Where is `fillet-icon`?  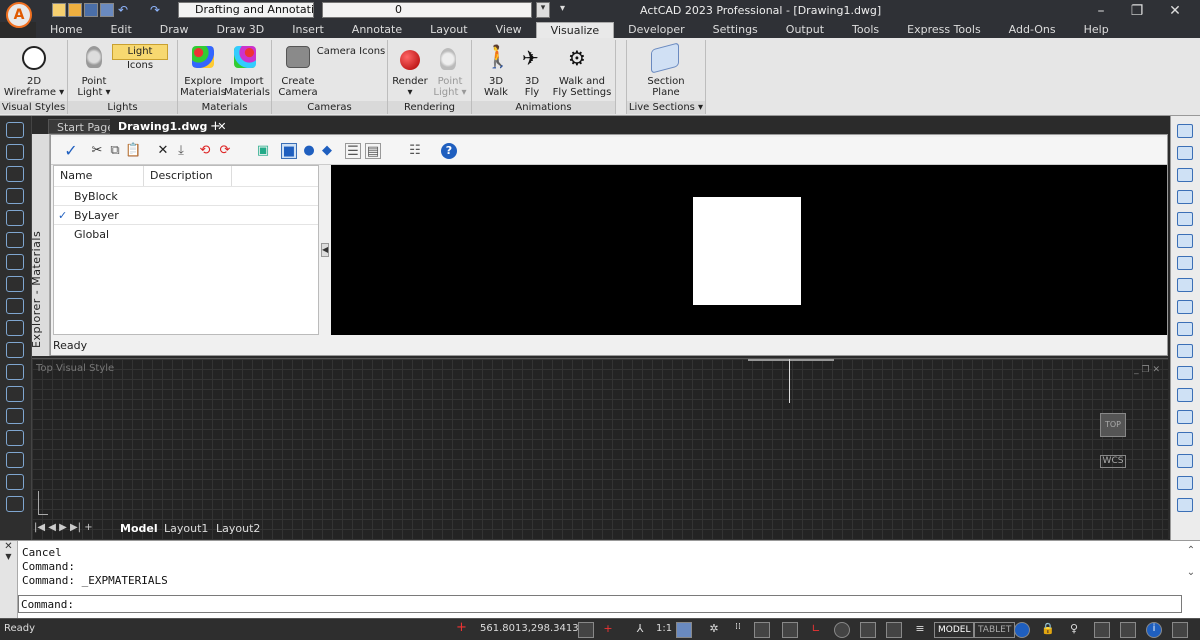
fillet-icon is located at coordinates (1185, 439).